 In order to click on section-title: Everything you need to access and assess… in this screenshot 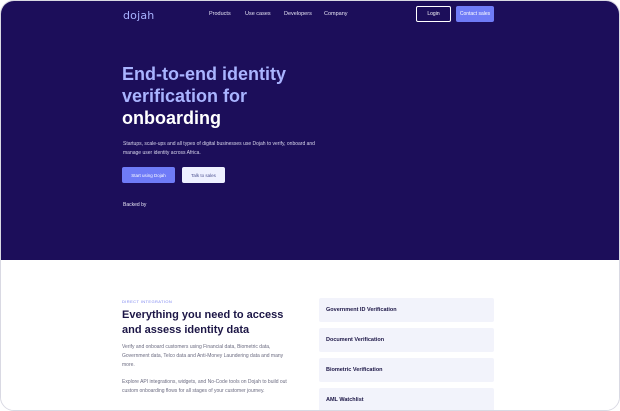, I will do `click(203, 322)`.